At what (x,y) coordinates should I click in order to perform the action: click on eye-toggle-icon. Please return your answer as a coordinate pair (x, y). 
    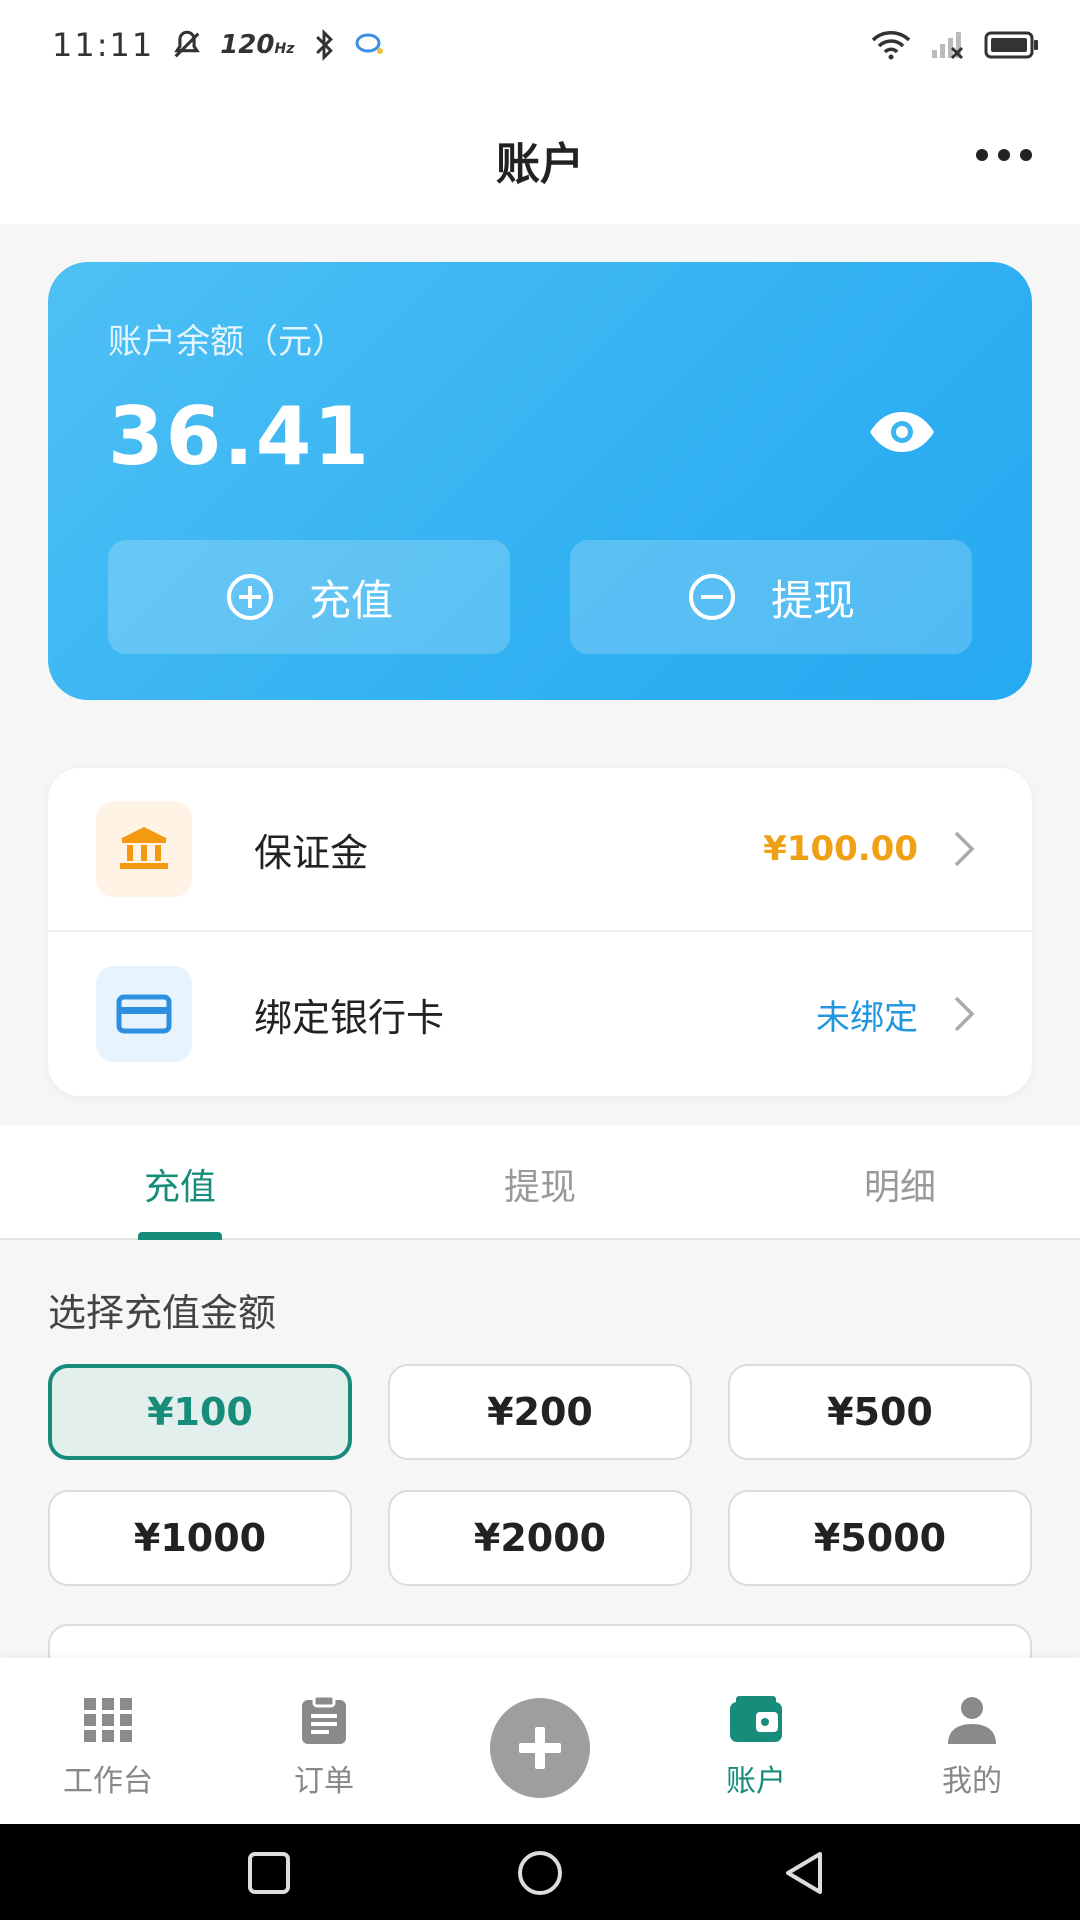
    Looking at the image, I should click on (902, 432).